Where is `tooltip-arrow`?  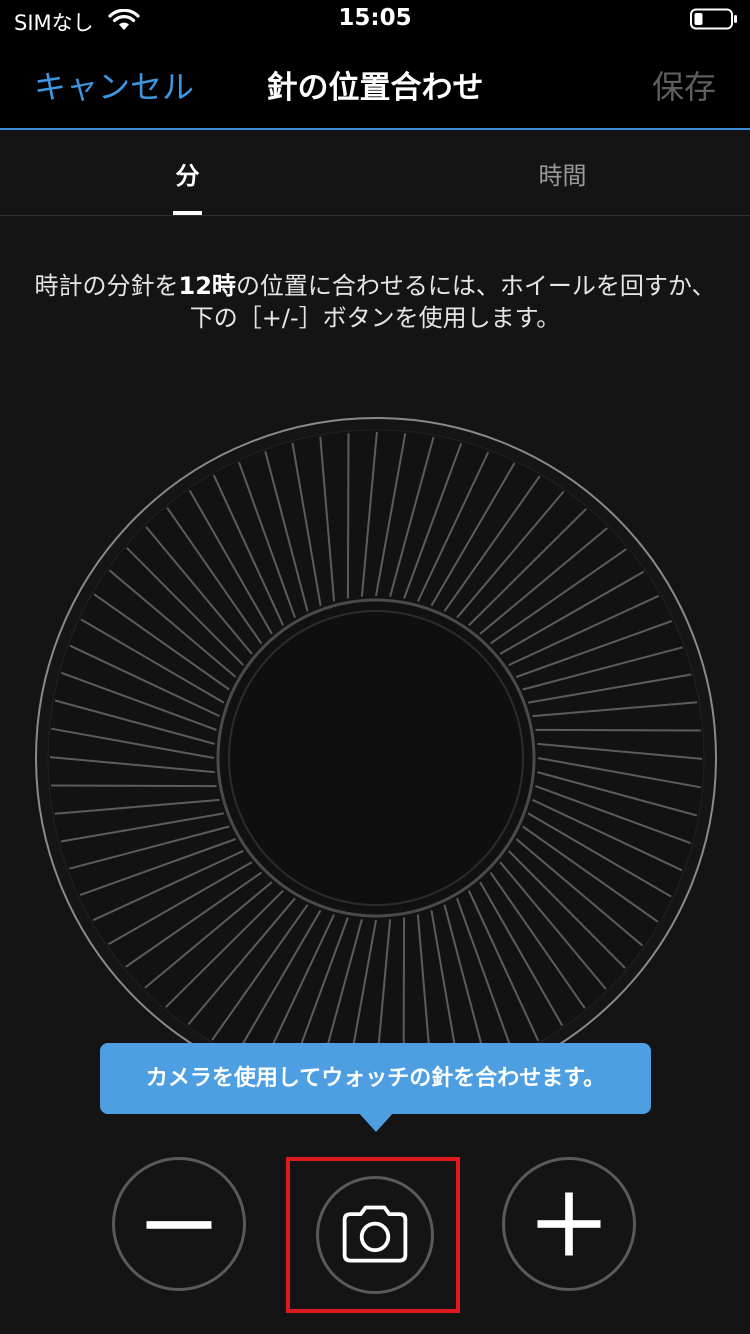
tooltip-arrow is located at coordinates (376, 1122).